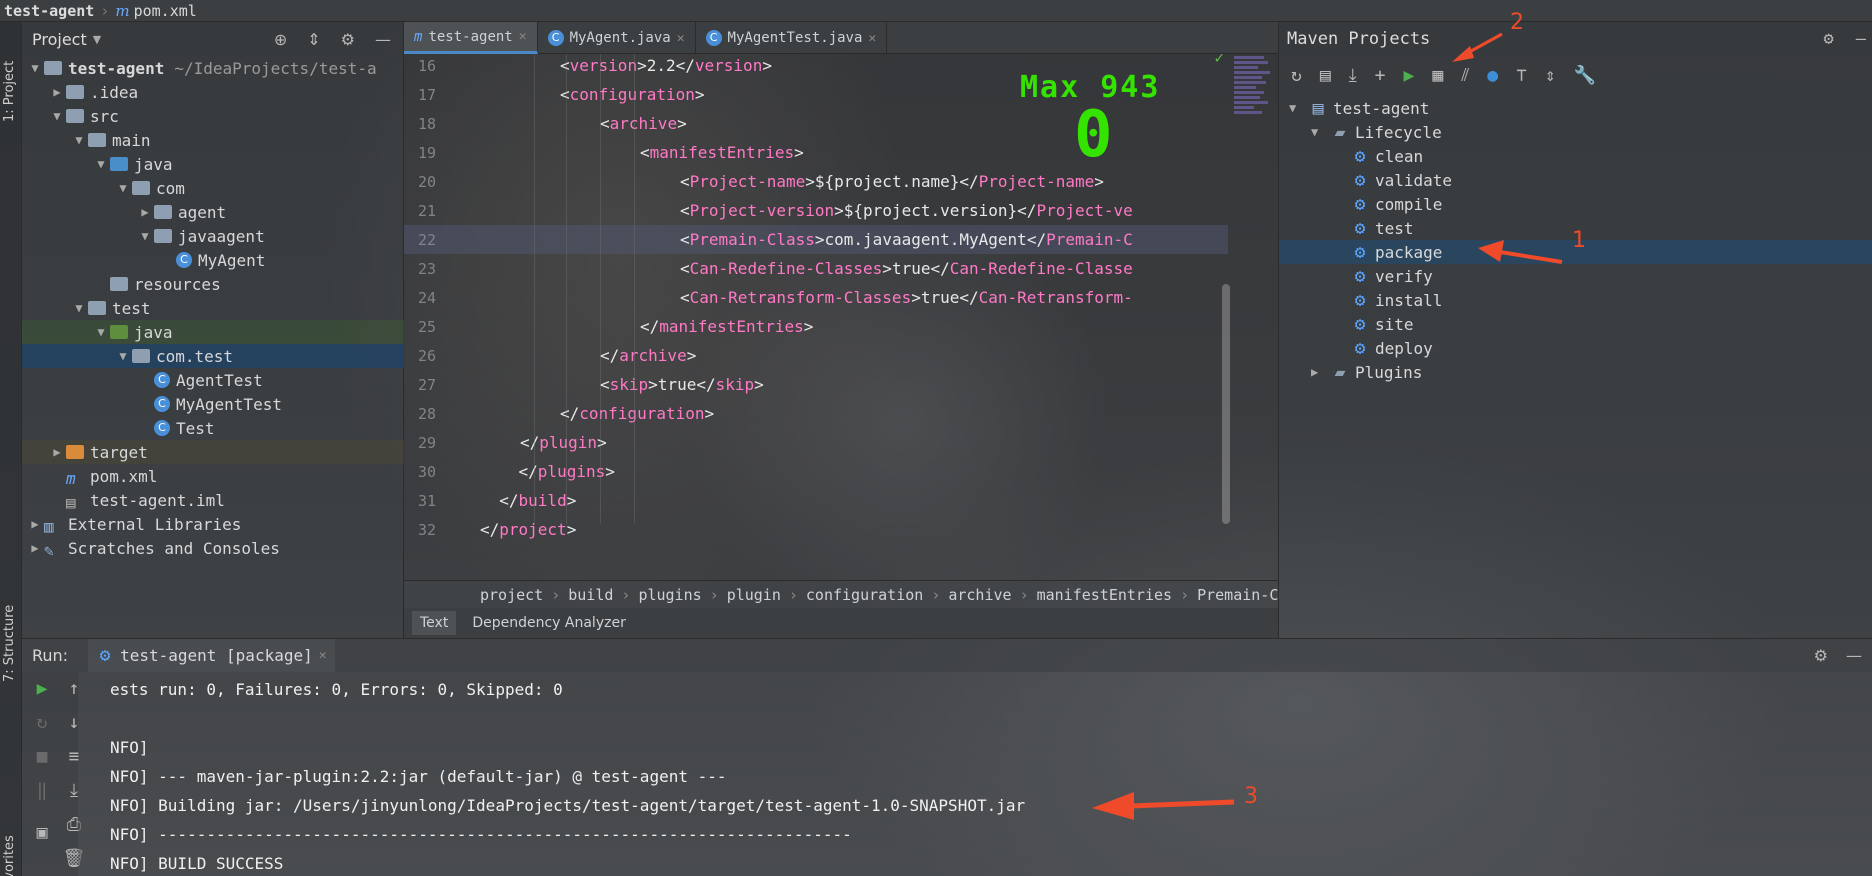 This screenshot has width=1872, height=876. Describe the element at coordinates (1517, 22) in the screenshot. I see `annotation-number: 2` at that location.